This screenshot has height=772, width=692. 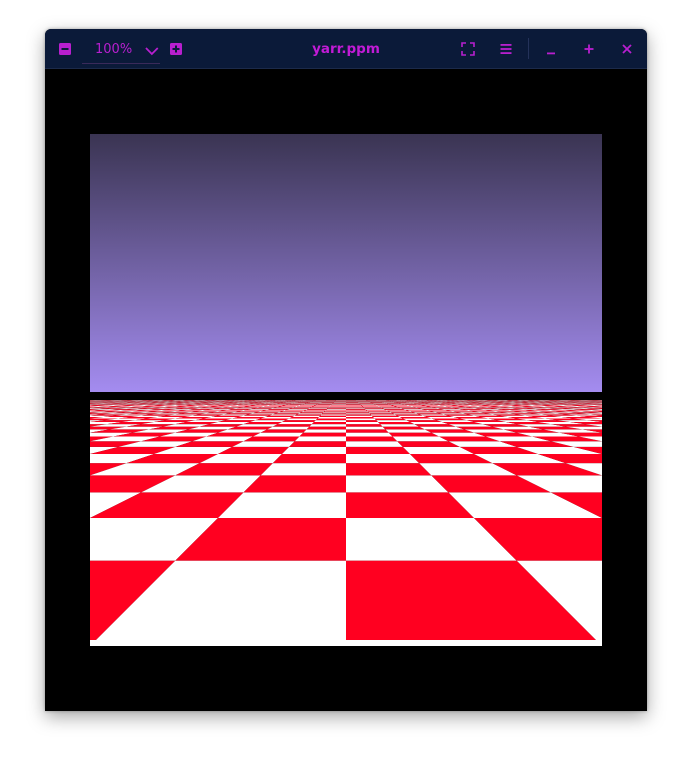 What do you see at coordinates (551, 49) in the screenshot?
I see `minimize-button` at bounding box center [551, 49].